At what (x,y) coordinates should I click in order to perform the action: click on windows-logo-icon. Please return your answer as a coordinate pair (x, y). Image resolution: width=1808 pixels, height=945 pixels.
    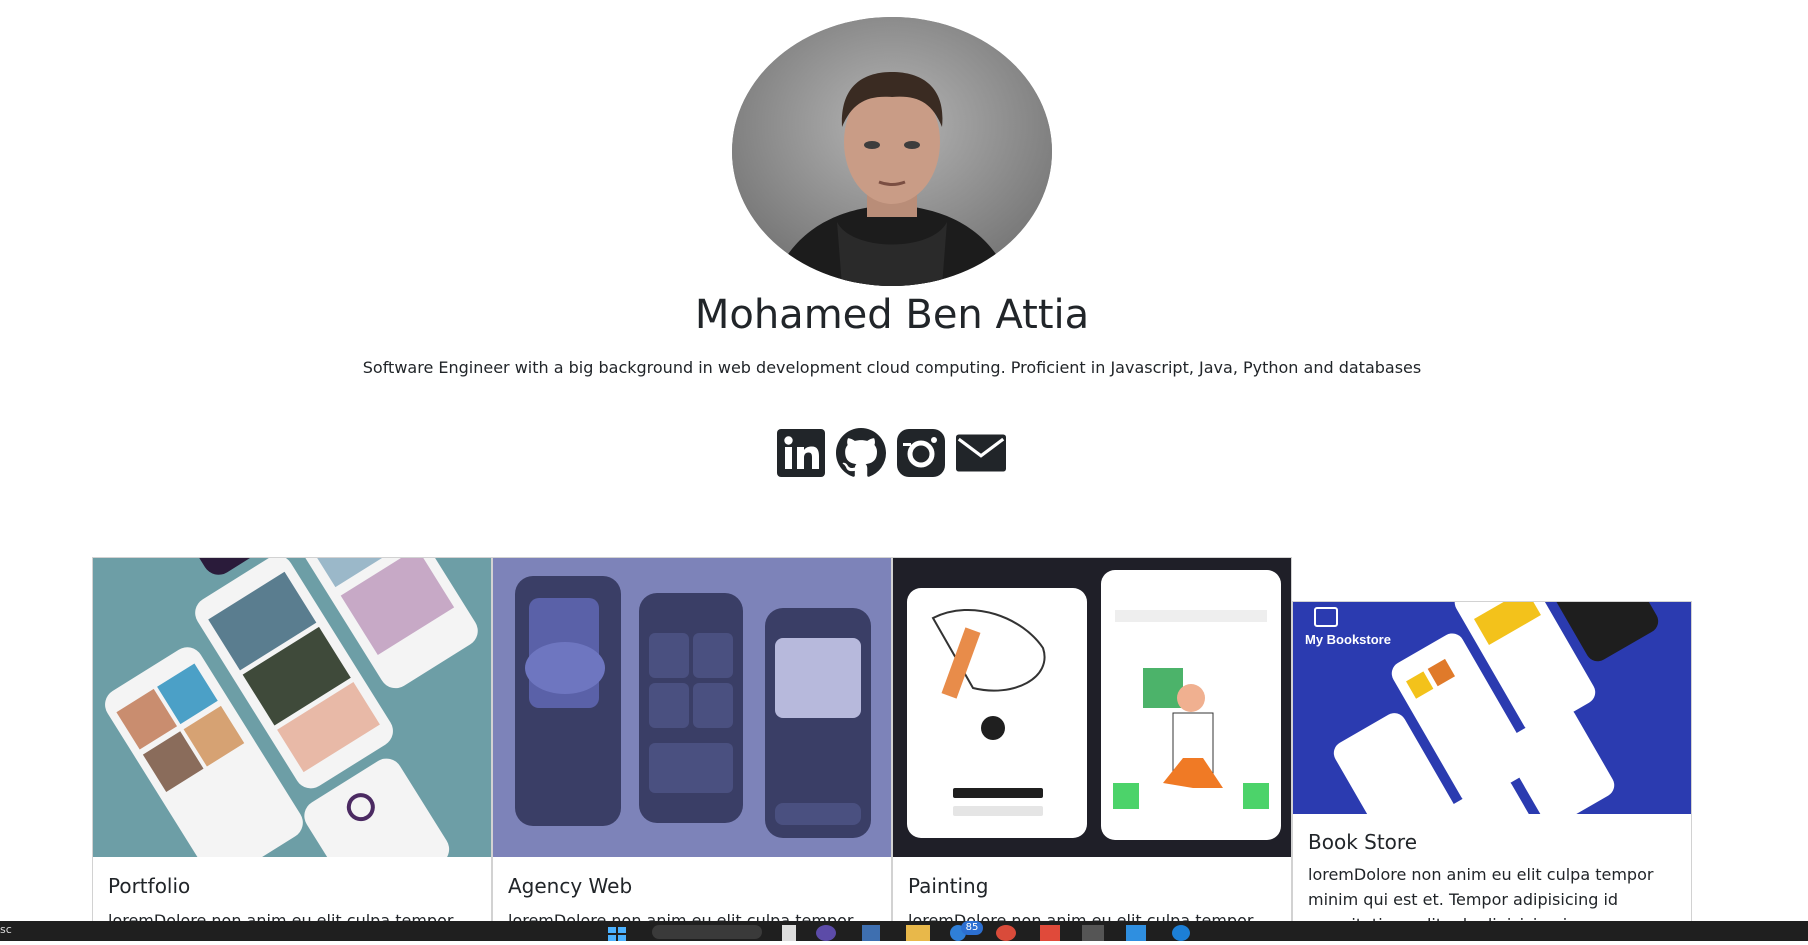
    Looking at the image, I should click on (617, 934).